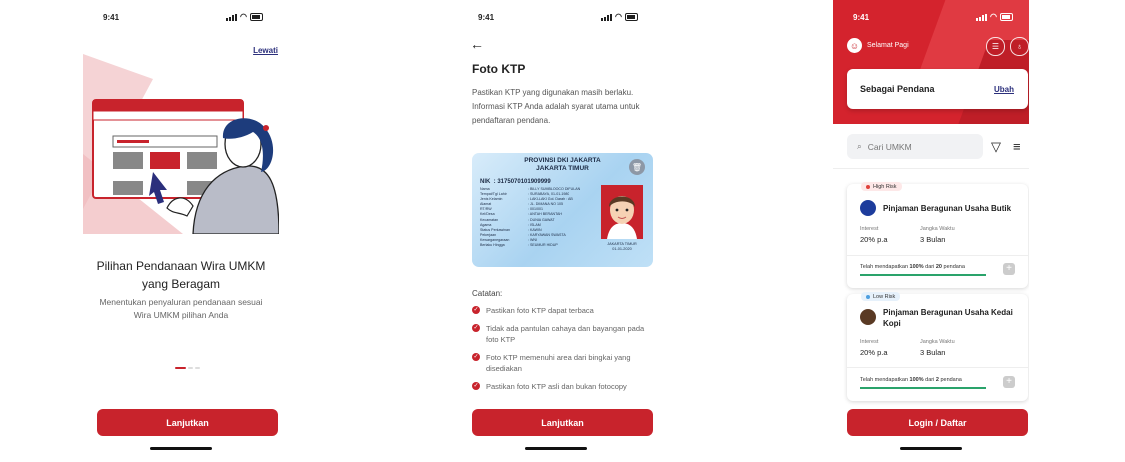 Image resolution: width=1125 pixels, height=462 pixels. Describe the element at coordinates (477, 44) in the screenshot. I see `arrow-left-icon: ←` at that location.